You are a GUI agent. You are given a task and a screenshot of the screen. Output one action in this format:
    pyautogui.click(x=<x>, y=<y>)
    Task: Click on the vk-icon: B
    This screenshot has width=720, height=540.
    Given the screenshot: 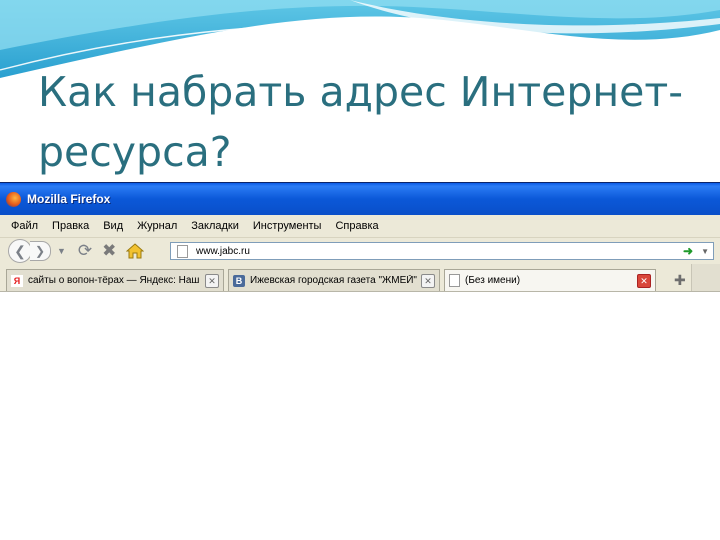 What is the action you would take?
    pyautogui.click(x=239, y=280)
    